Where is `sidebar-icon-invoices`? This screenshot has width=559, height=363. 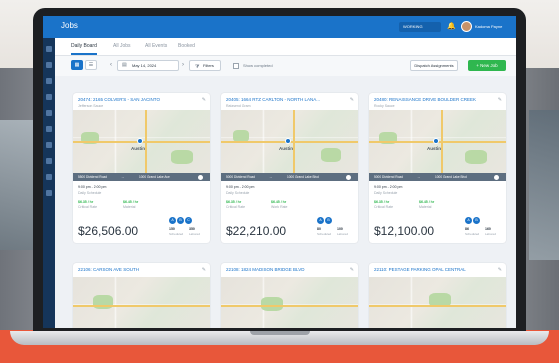 sidebar-icon-invoices is located at coordinates (49, 113).